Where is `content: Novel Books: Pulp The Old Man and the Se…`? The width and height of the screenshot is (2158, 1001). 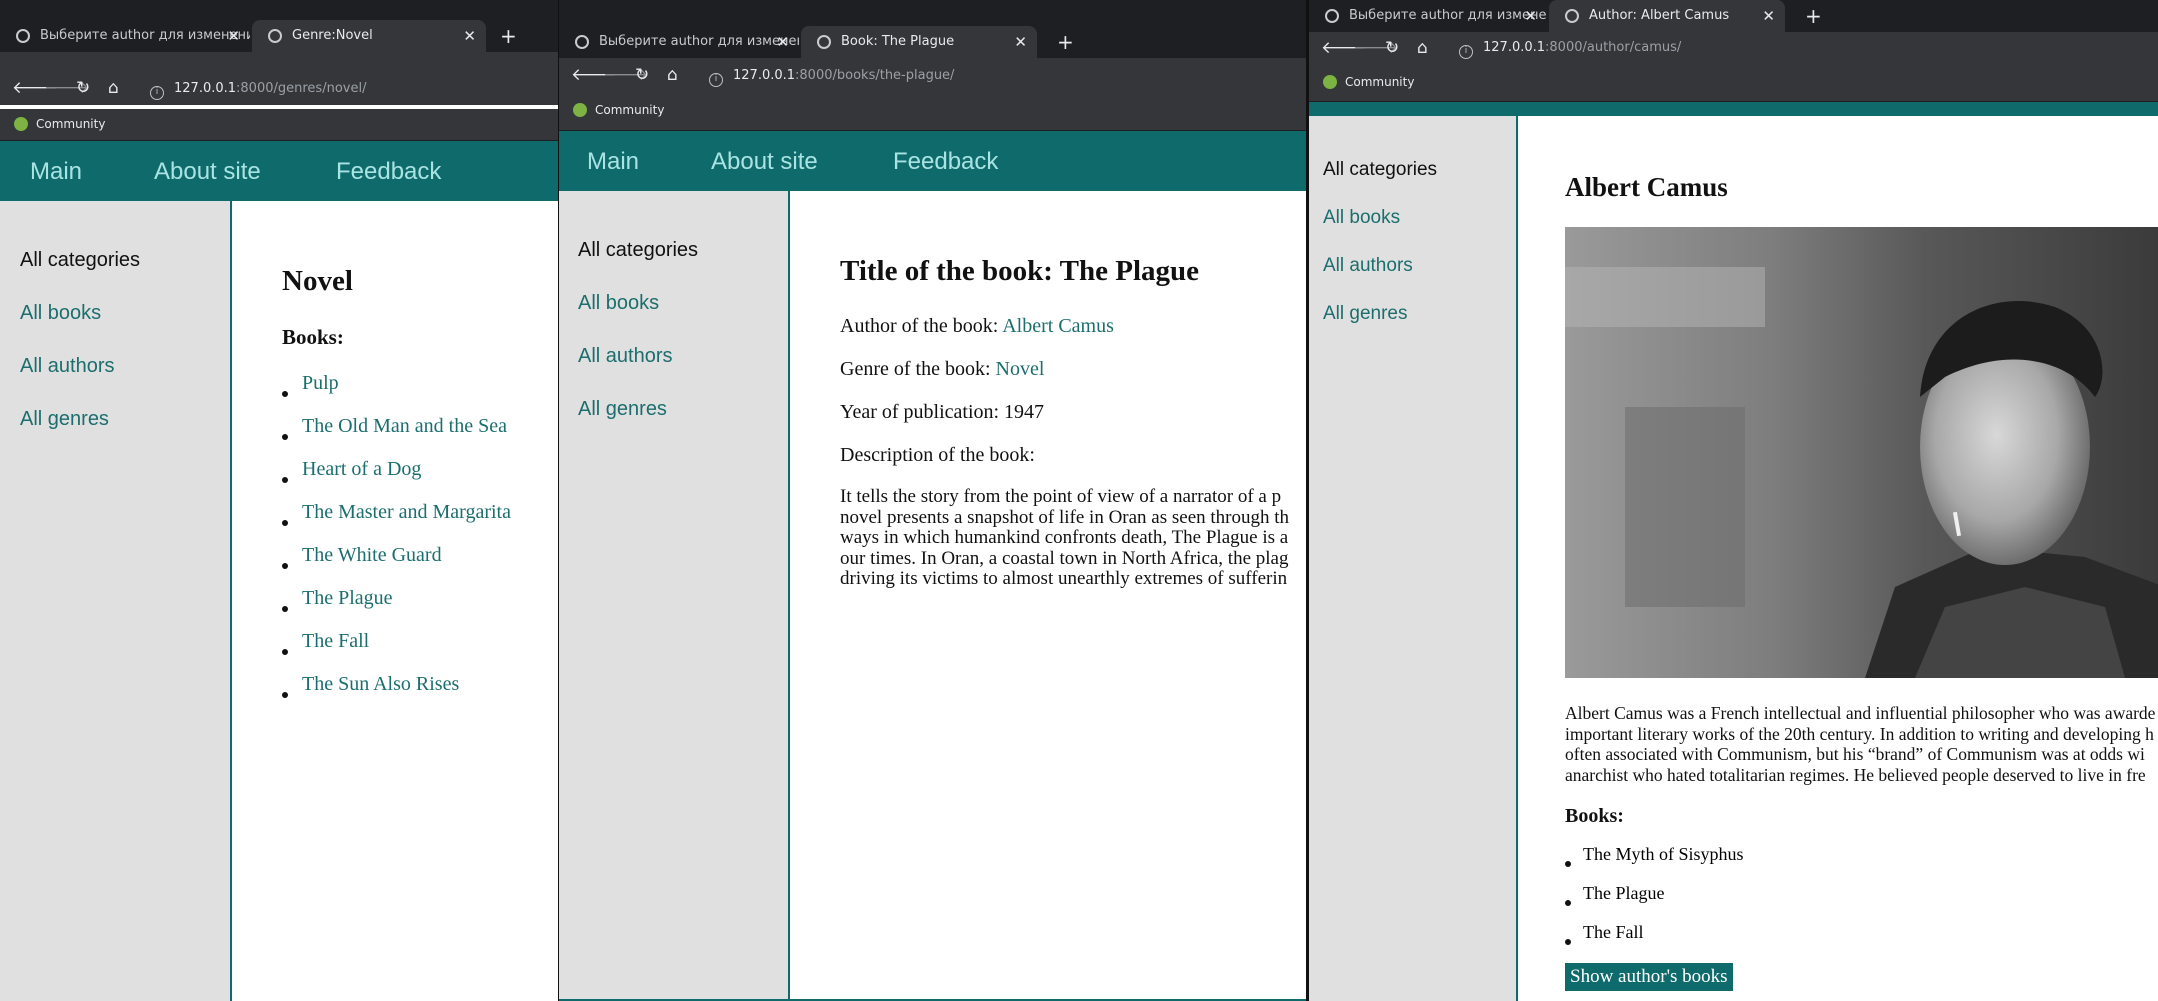
content: Novel Books: Pulp The Old Man and the Se… is located at coordinates (396, 601).